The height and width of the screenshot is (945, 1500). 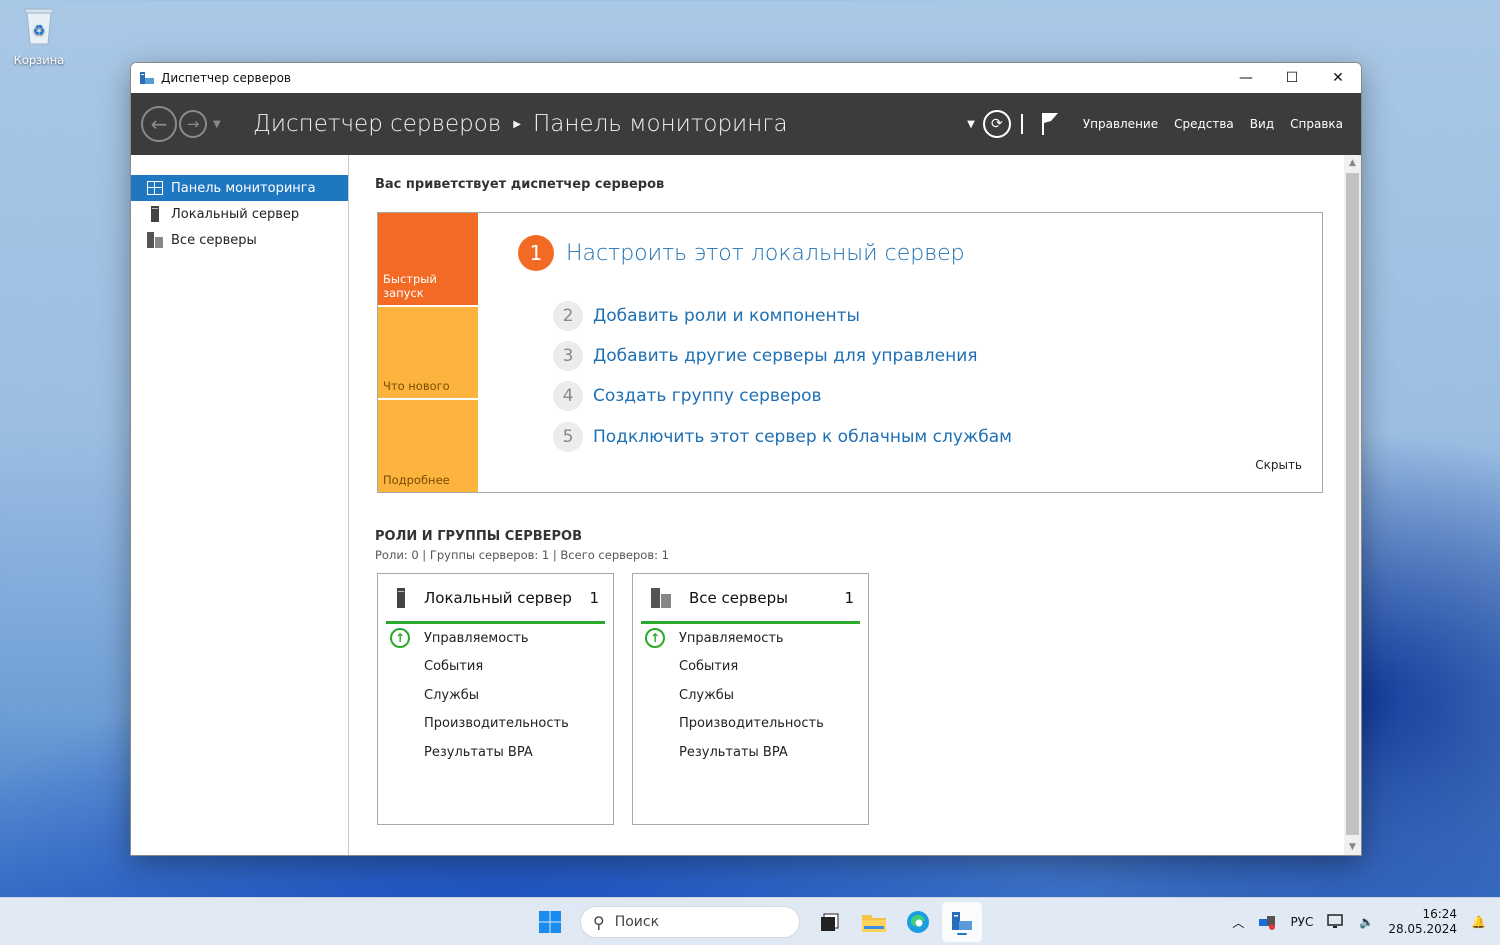 What do you see at coordinates (428, 259) in the screenshot?
I see `tile-quick-start: Быстрый запуск` at bounding box center [428, 259].